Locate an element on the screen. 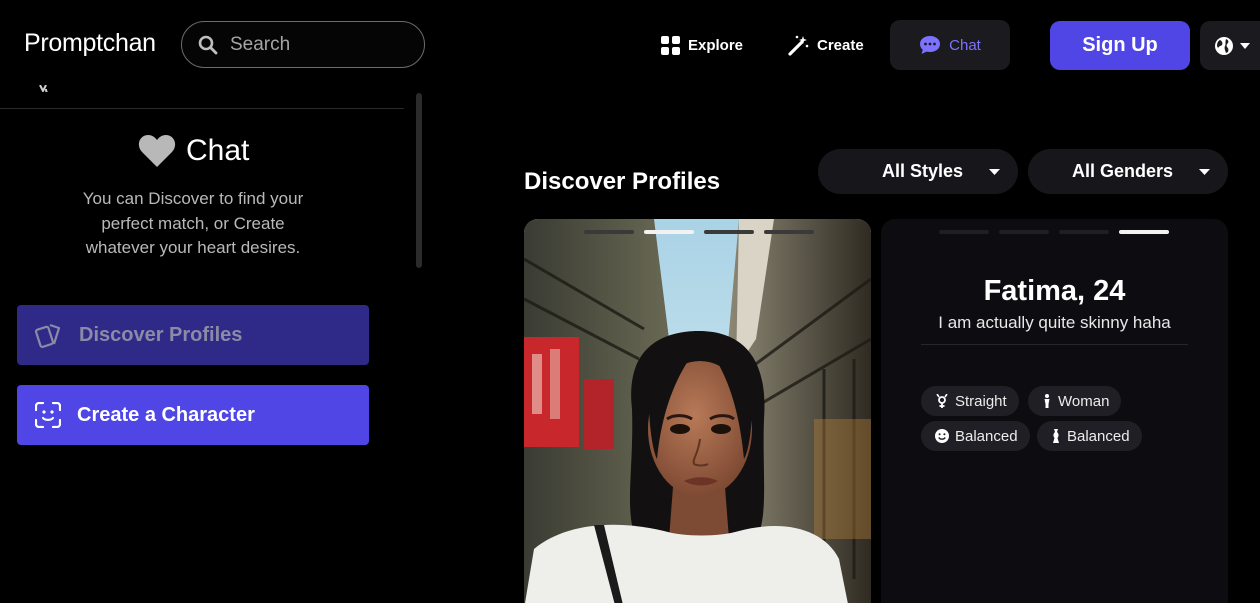 Image resolution: width=1260 pixels, height=603 pixels. tag-body-type: Balanced is located at coordinates (1089, 436).